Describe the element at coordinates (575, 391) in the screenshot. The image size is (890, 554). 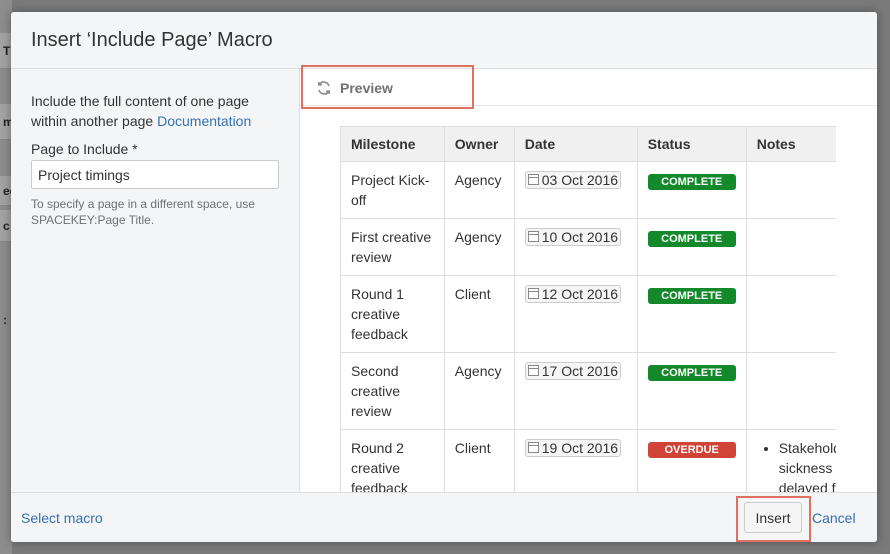
I see `date-cell: 17 Oct 2016` at that location.